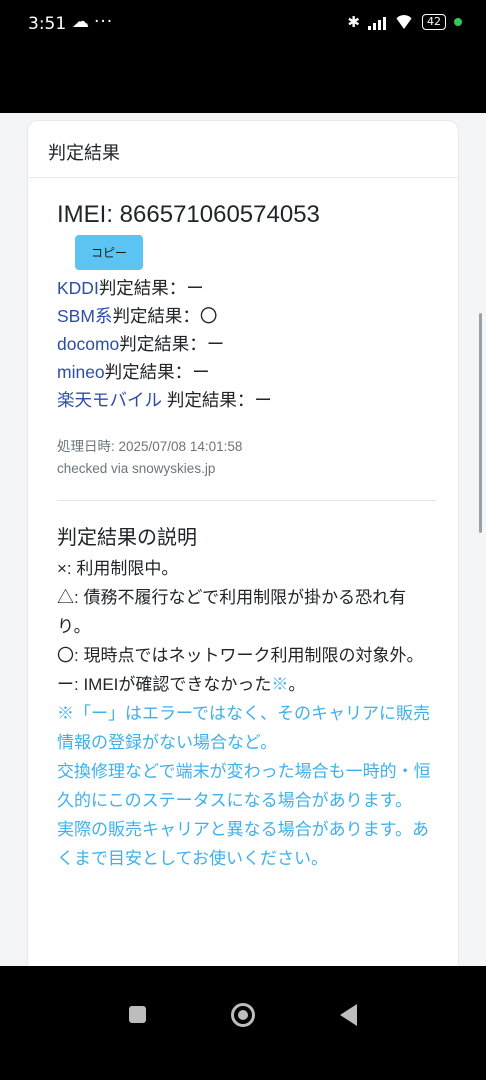 The image size is (486, 1080). What do you see at coordinates (247, 316) in the screenshot?
I see `result-row-sbm: SBM系判定結果：〇` at bounding box center [247, 316].